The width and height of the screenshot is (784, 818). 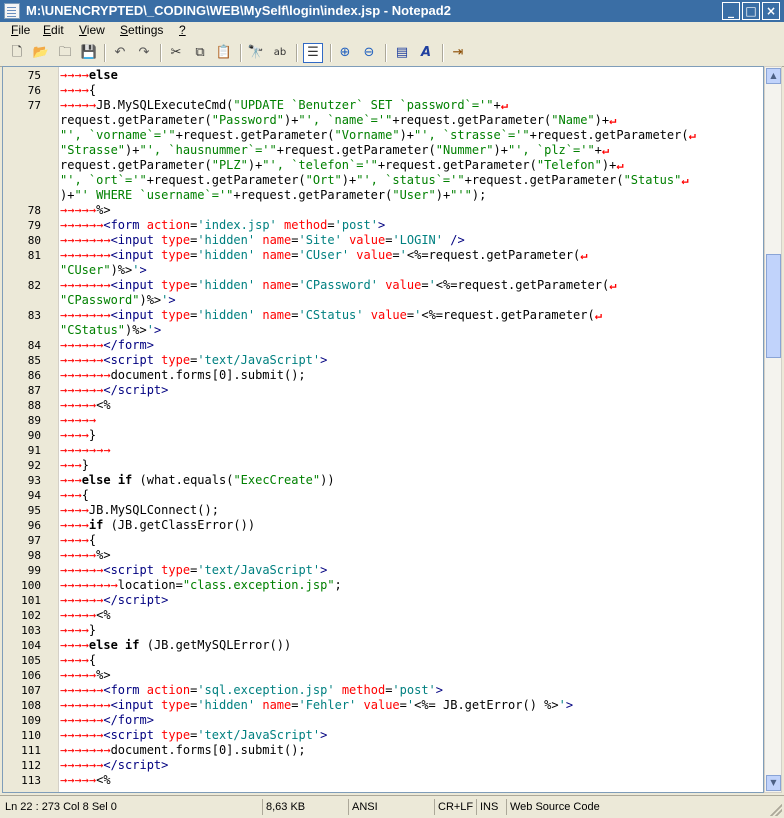 I want to click on code-line: 90 →→→→}, so click(x=383, y=435).